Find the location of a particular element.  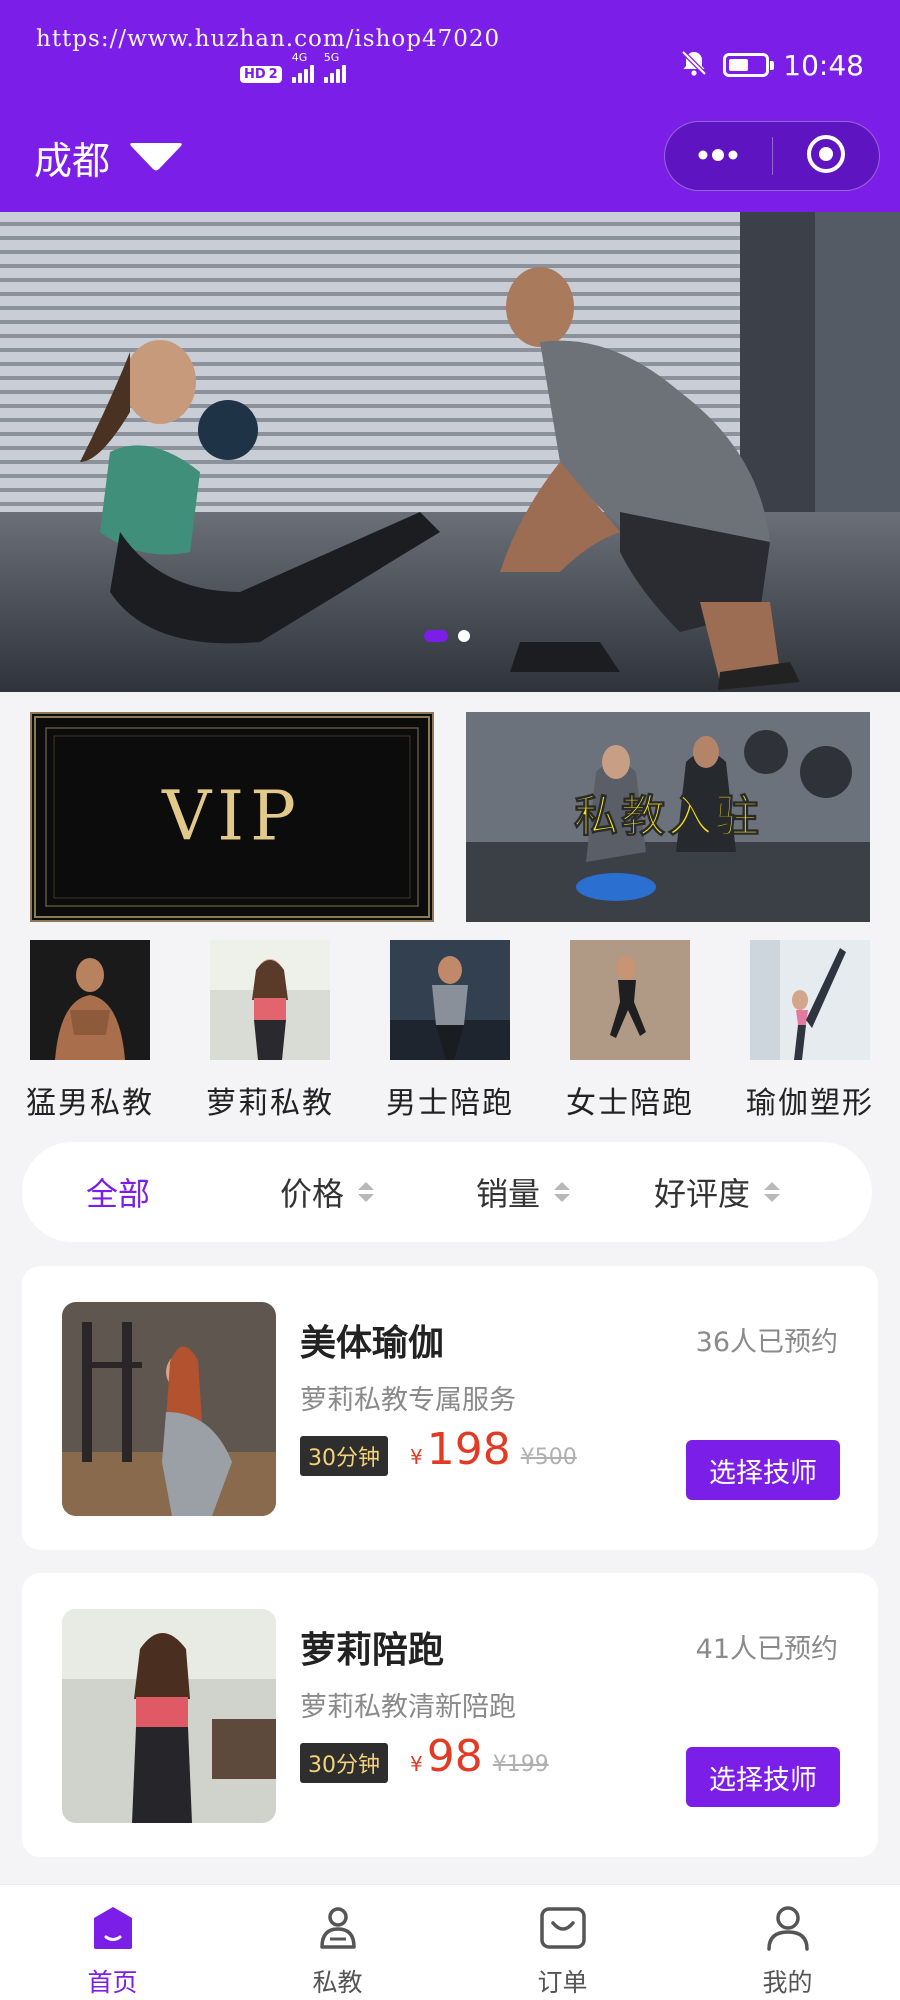

category-label: 男士陪跑 is located at coordinates (450, 1103).